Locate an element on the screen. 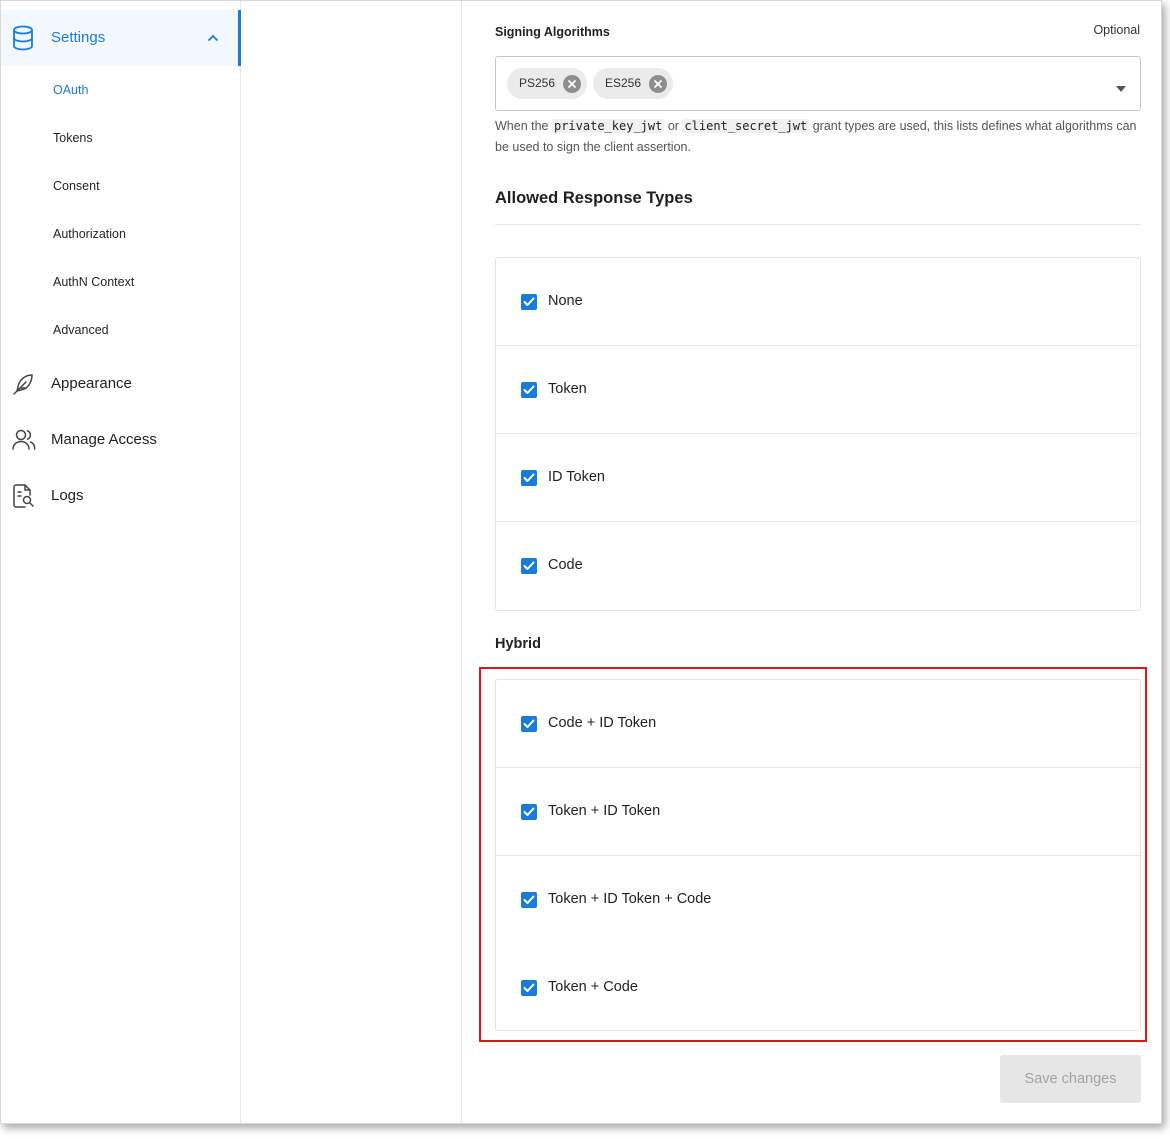 Image resolution: width=1170 pixels, height=1139 pixels. response-type-code: Code is located at coordinates (818, 566).